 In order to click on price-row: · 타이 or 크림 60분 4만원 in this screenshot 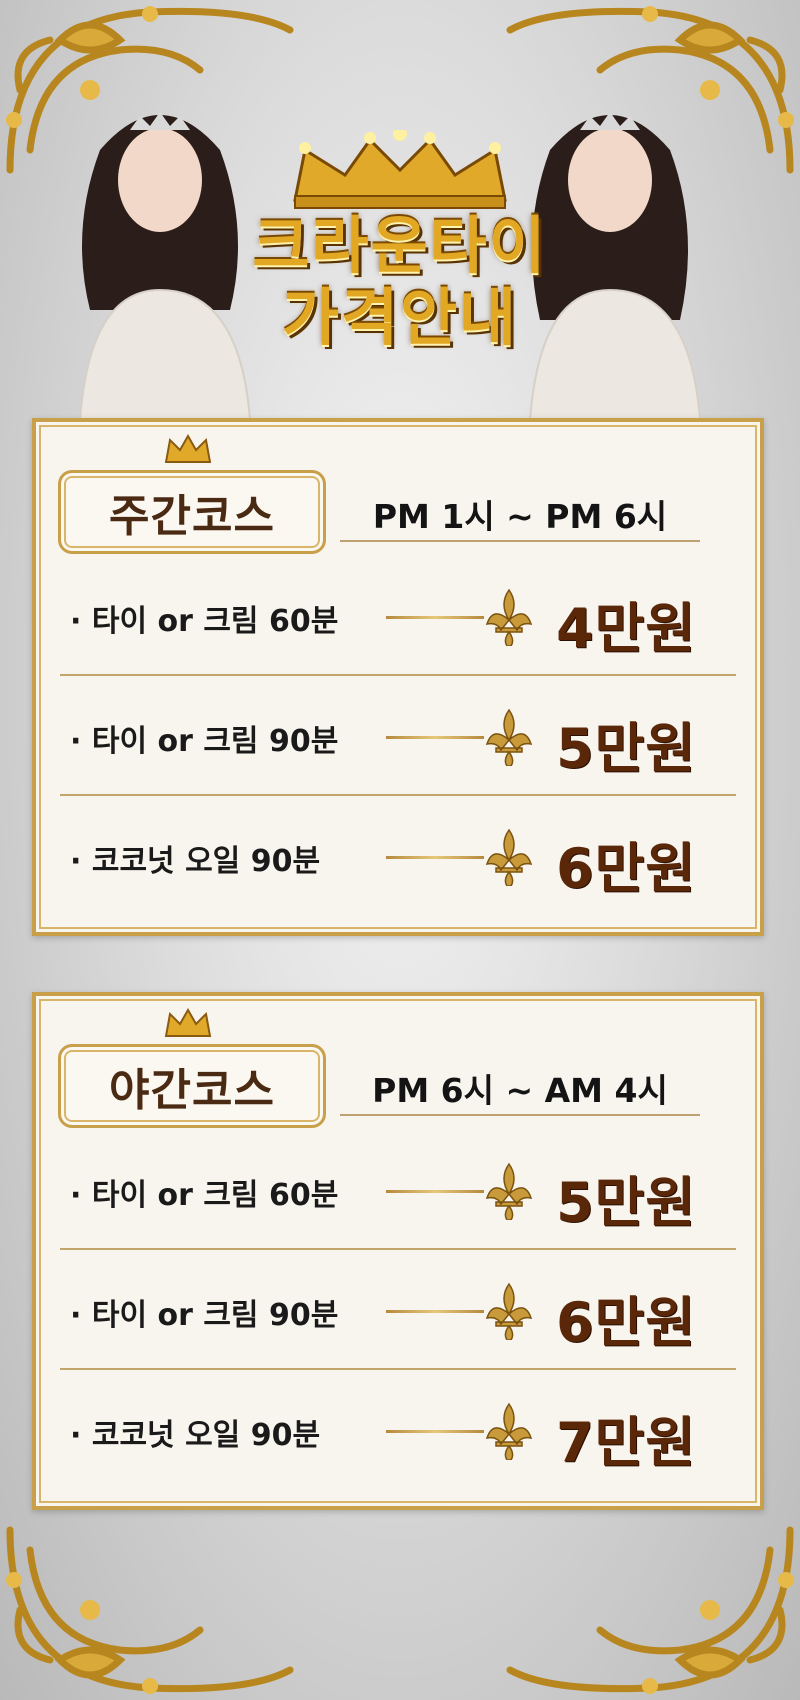, I will do `click(398, 614)`.